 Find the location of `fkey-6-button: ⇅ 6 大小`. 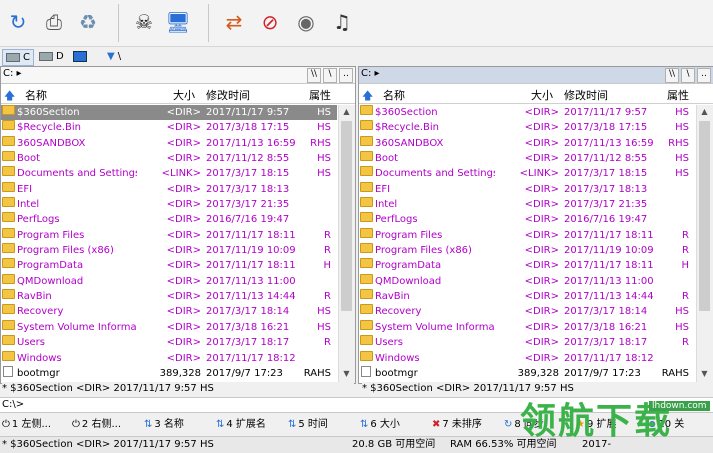

fkey-6-button: ⇅ 6 大小 is located at coordinates (380, 424).